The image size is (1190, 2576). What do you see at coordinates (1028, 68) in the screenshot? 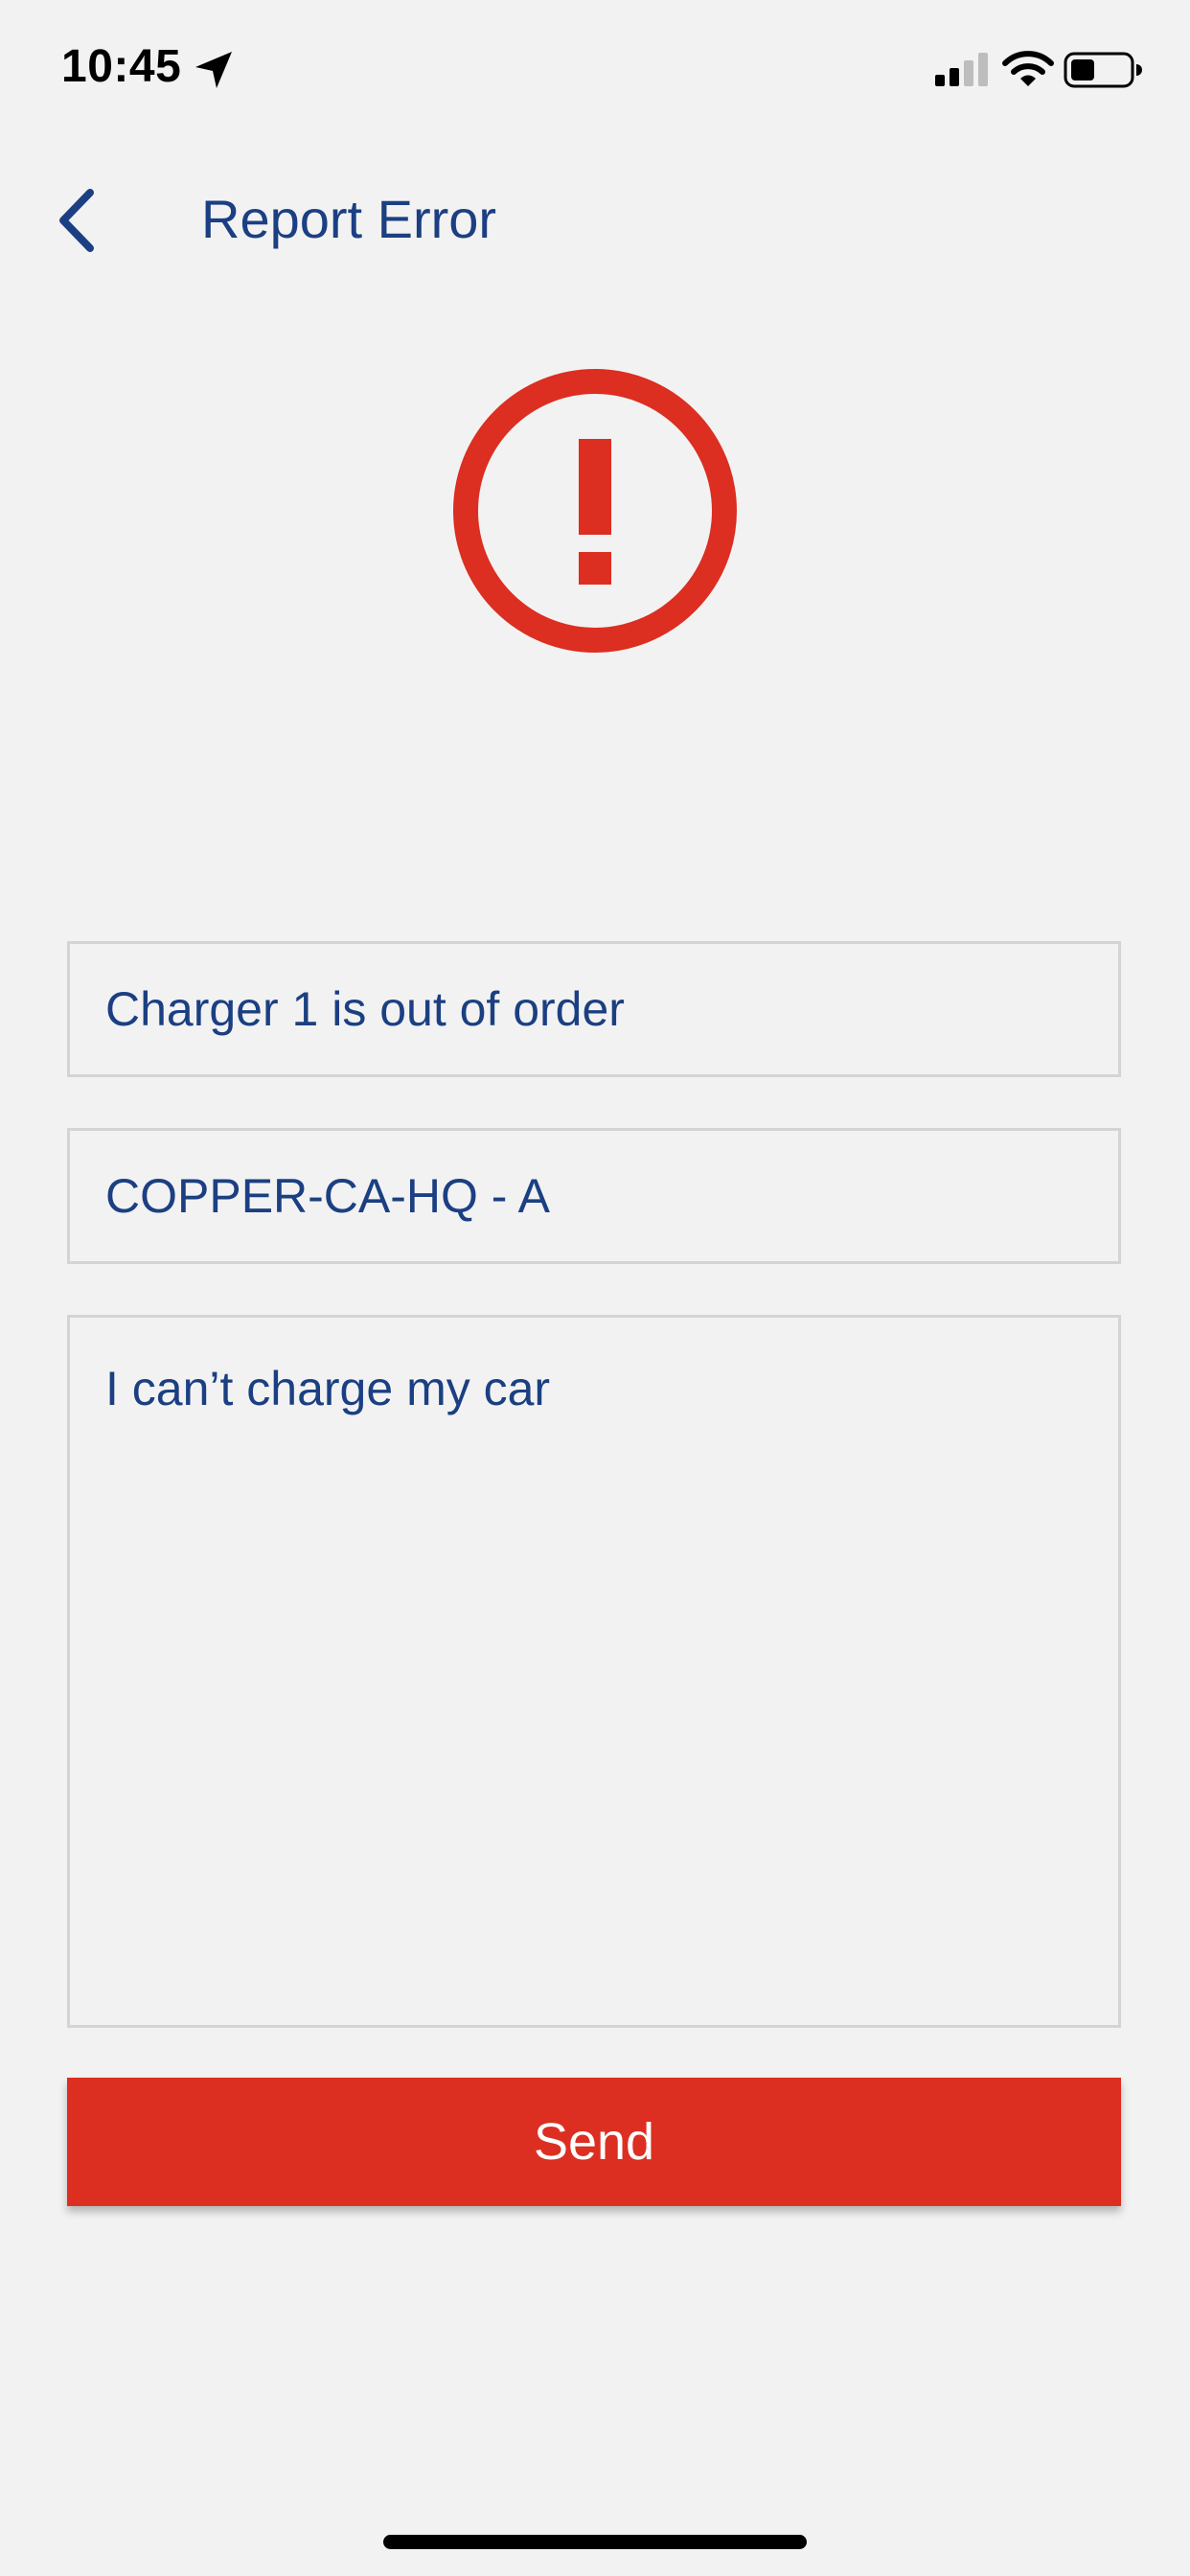
I see `wifi-icon` at bounding box center [1028, 68].